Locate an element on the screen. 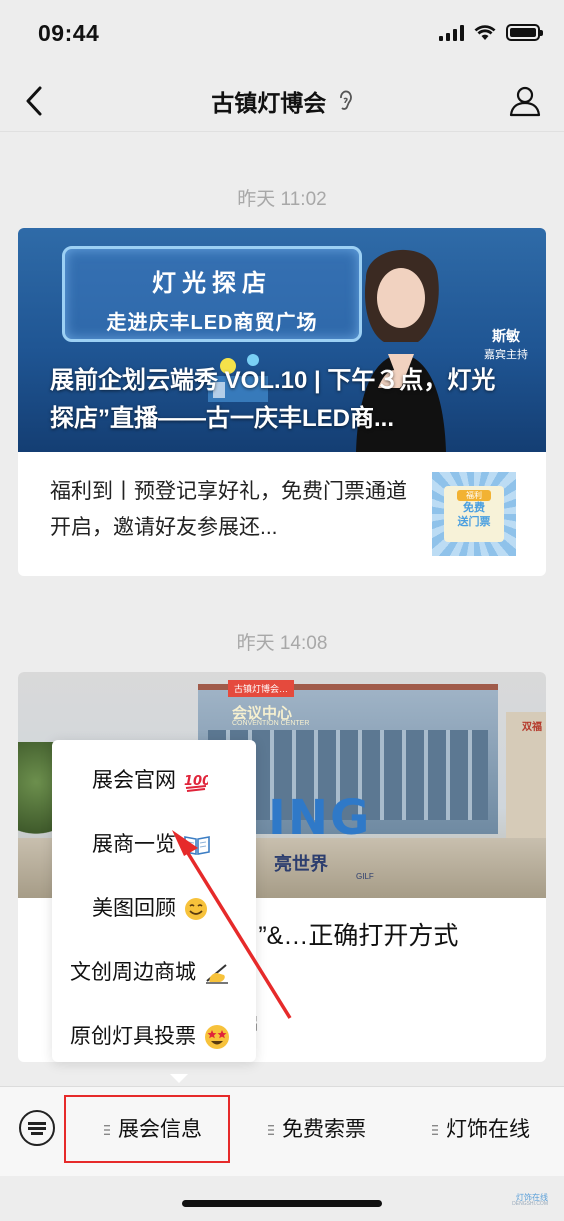 The image size is (564, 1221). timestamp: 昨天 14:08 is located at coordinates (282, 643).